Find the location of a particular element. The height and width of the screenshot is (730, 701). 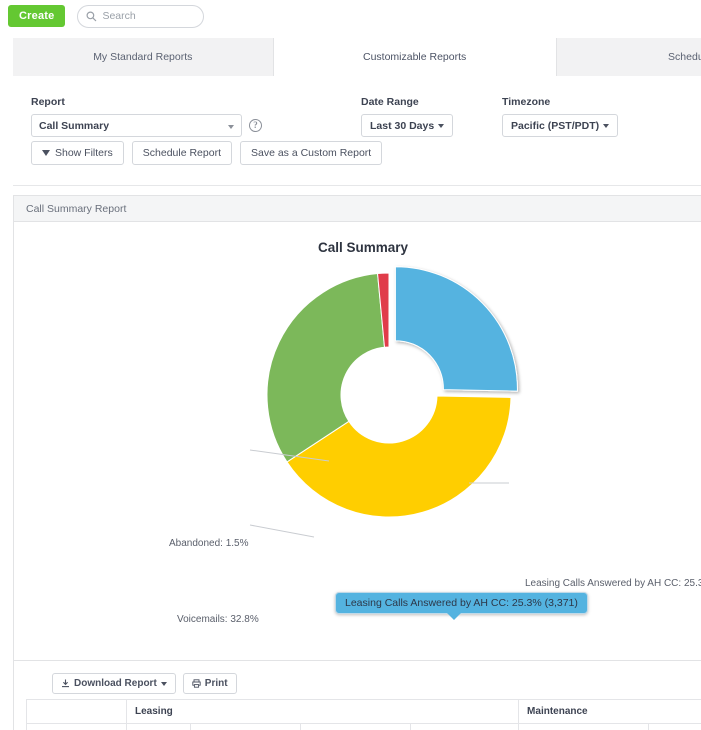

show-filters-button: Show Filters is located at coordinates (77, 153).